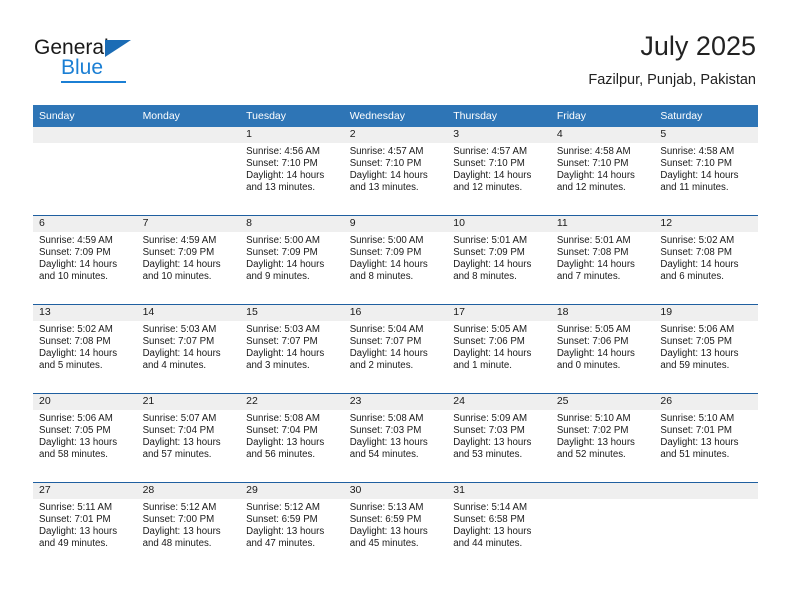 This screenshot has height=612, width=792. What do you see at coordinates (588, 277) in the screenshot?
I see `day-info-daylight2: and 7 minutes.` at bounding box center [588, 277].